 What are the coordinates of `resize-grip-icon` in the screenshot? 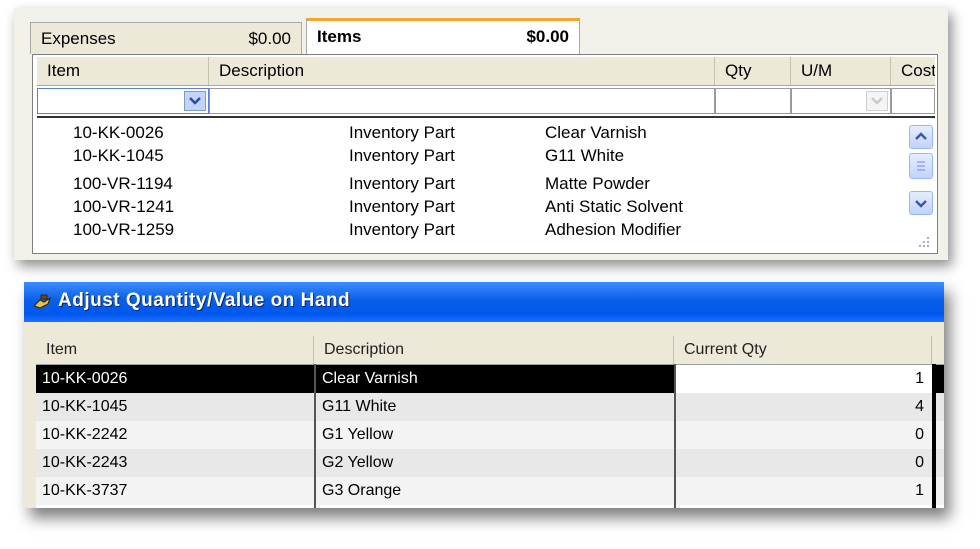 It's located at (924, 242).